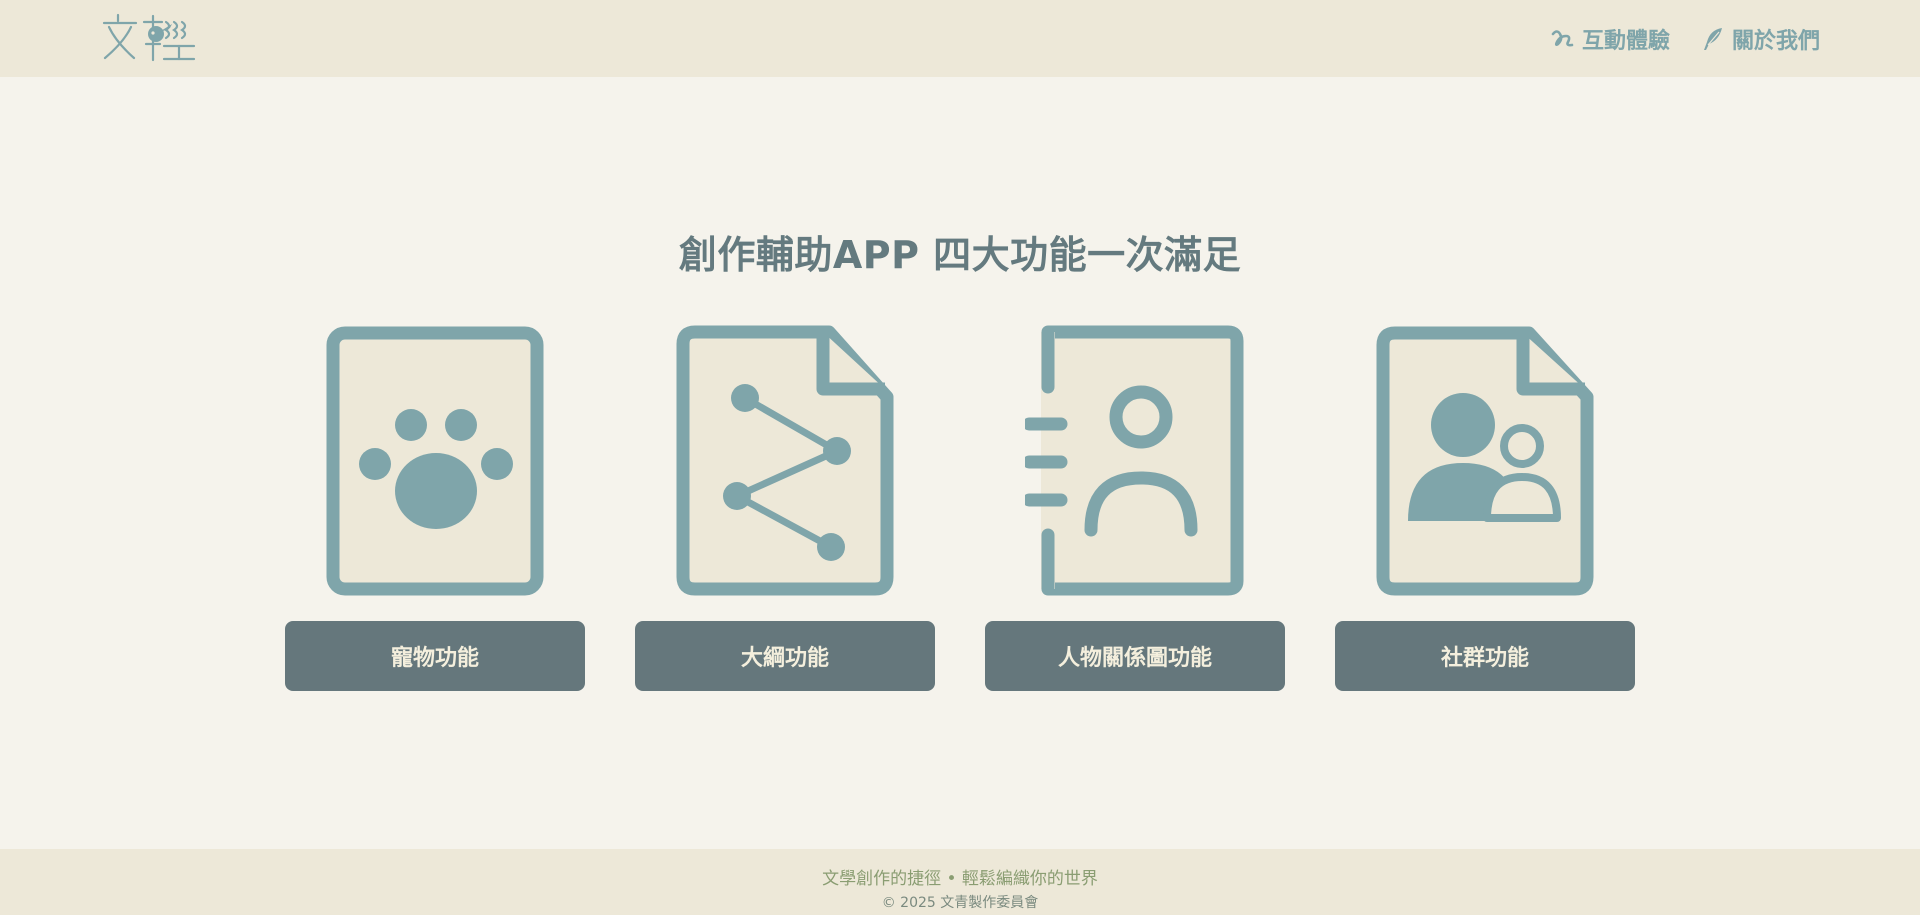 The height and width of the screenshot is (915, 1920). I want to click on footer-copyright: © 2025 文青製作委員會, so click(960, 903).